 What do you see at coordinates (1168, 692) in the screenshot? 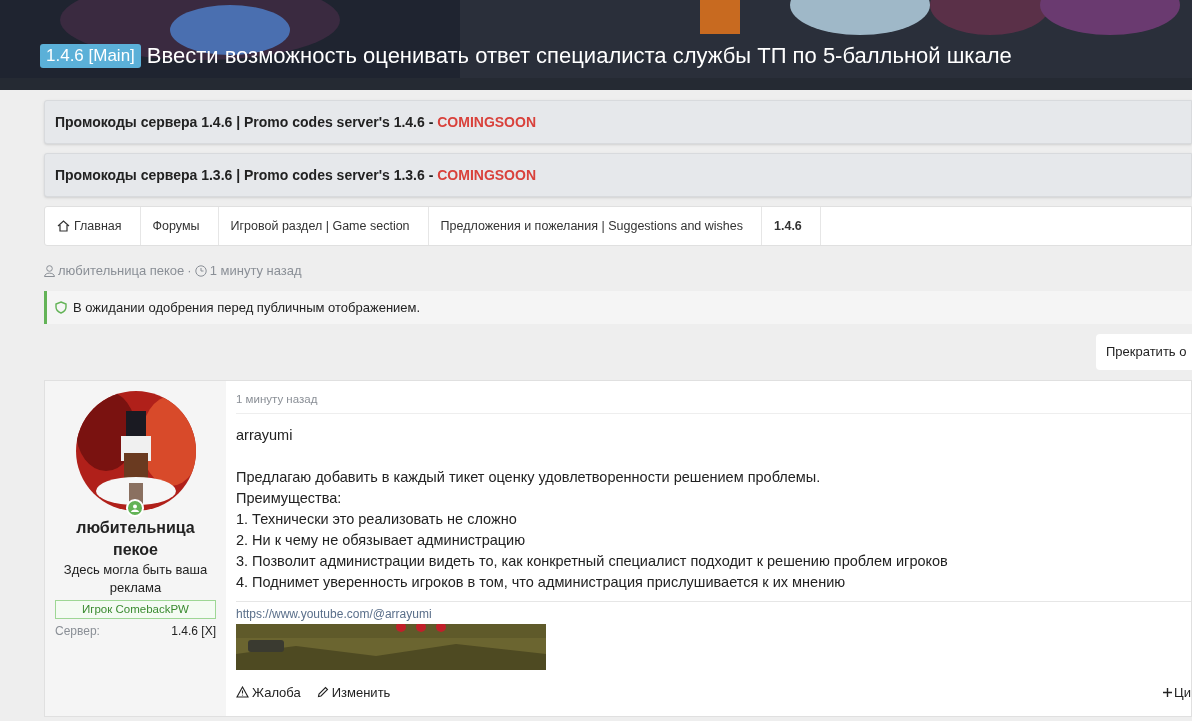
I see `plus-icon` at bounding box center [1168, 692].